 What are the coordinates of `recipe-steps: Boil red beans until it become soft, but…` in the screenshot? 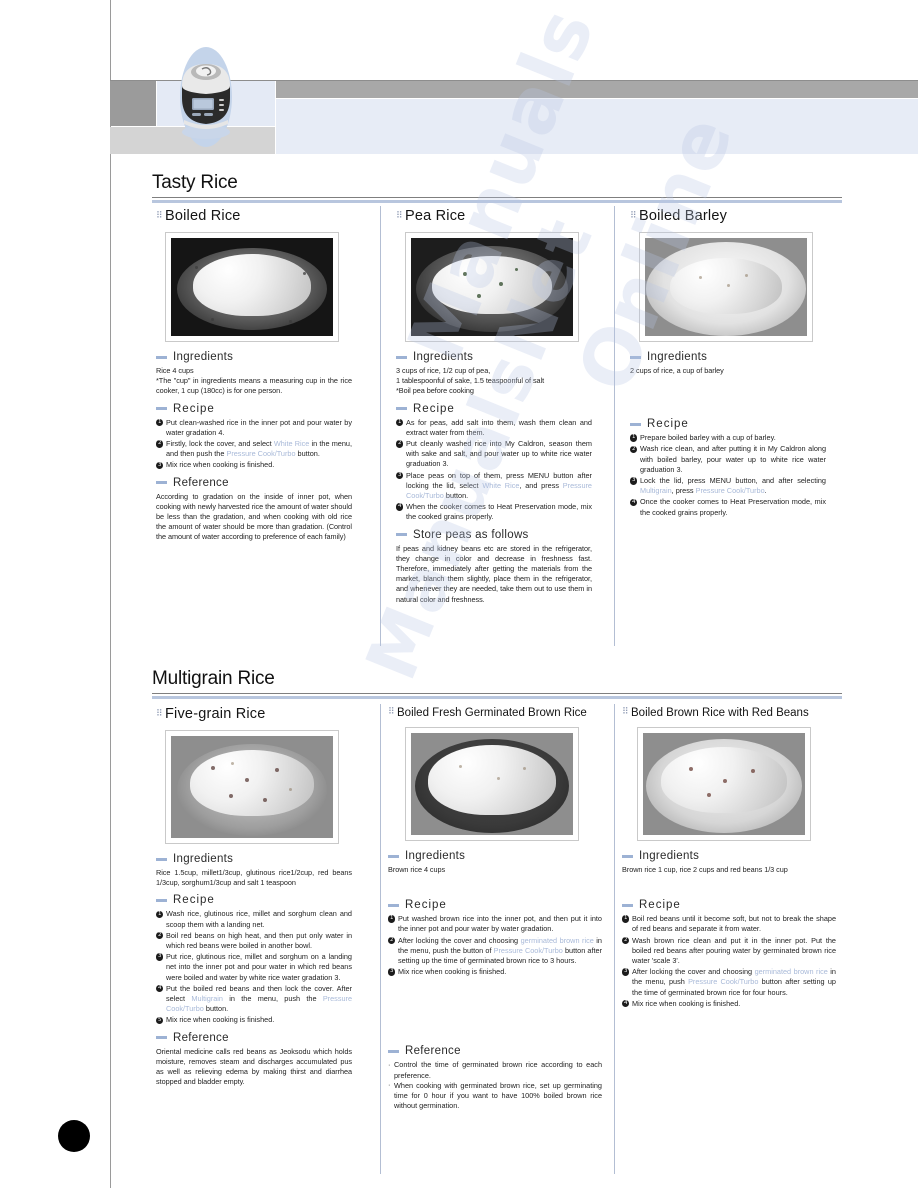 It's located at (729, 961).